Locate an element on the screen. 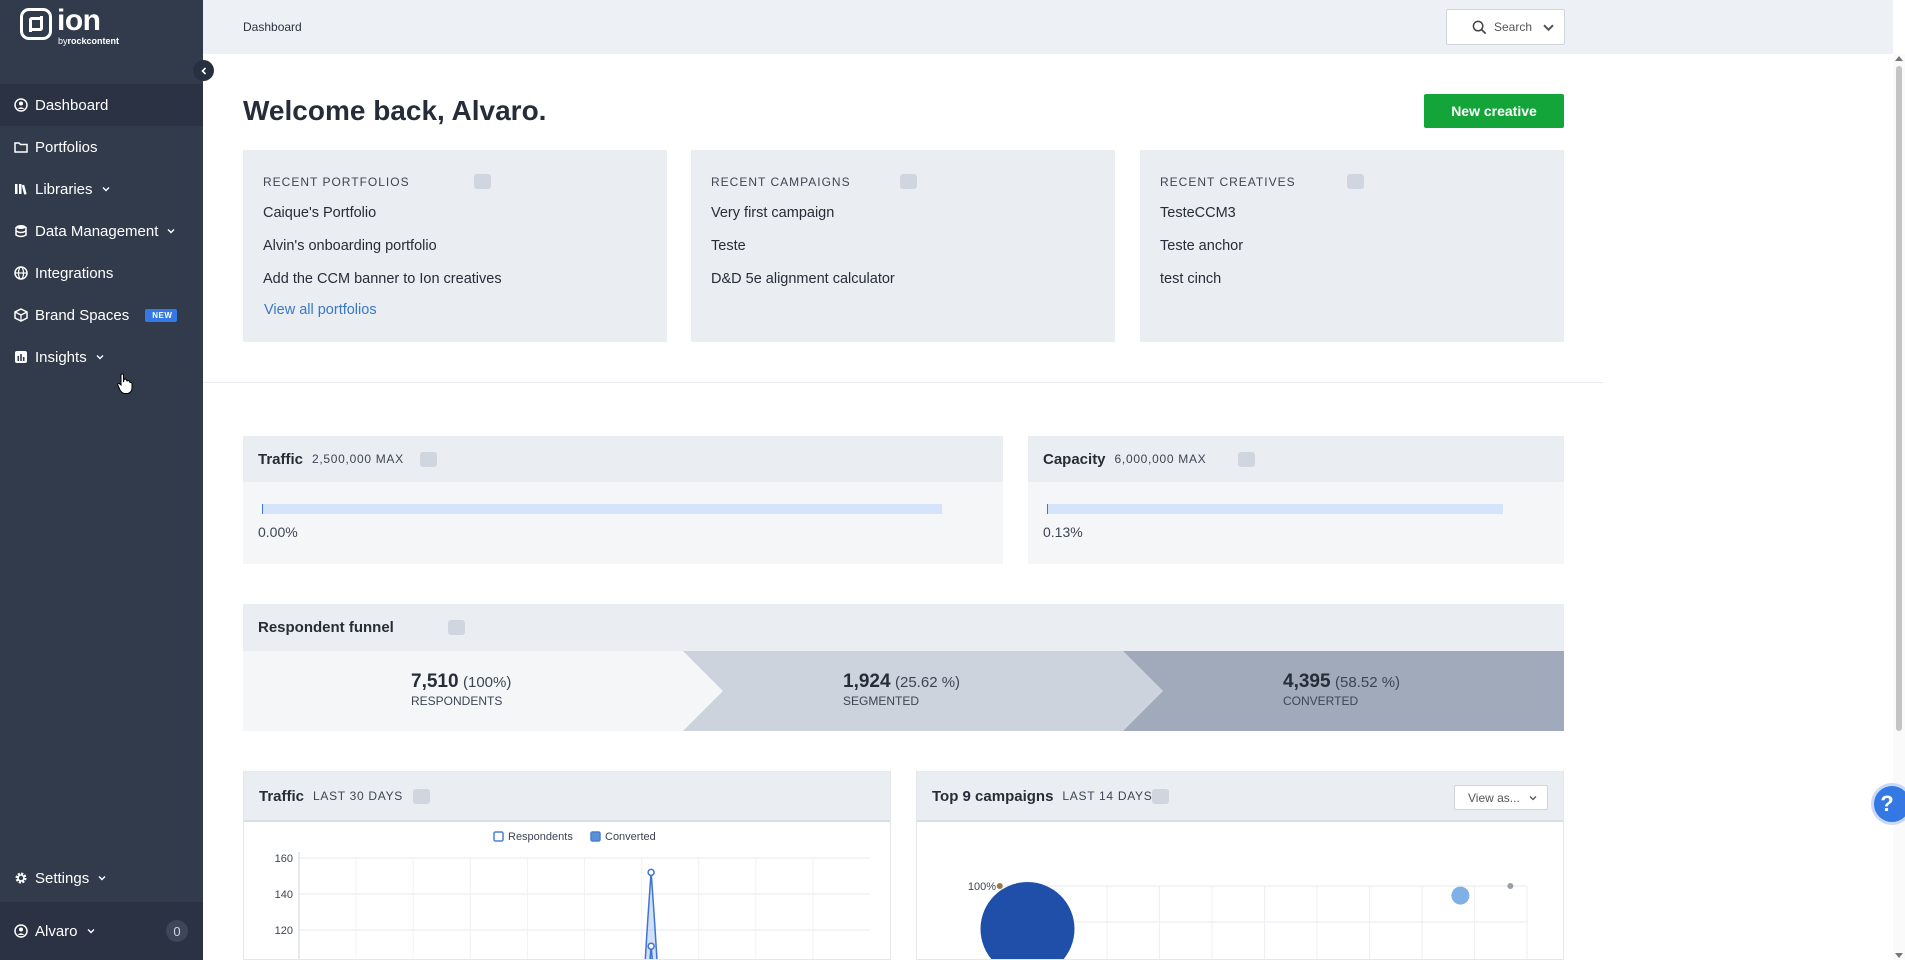  meter-title: Traffic is located at coordinates (281, 459).